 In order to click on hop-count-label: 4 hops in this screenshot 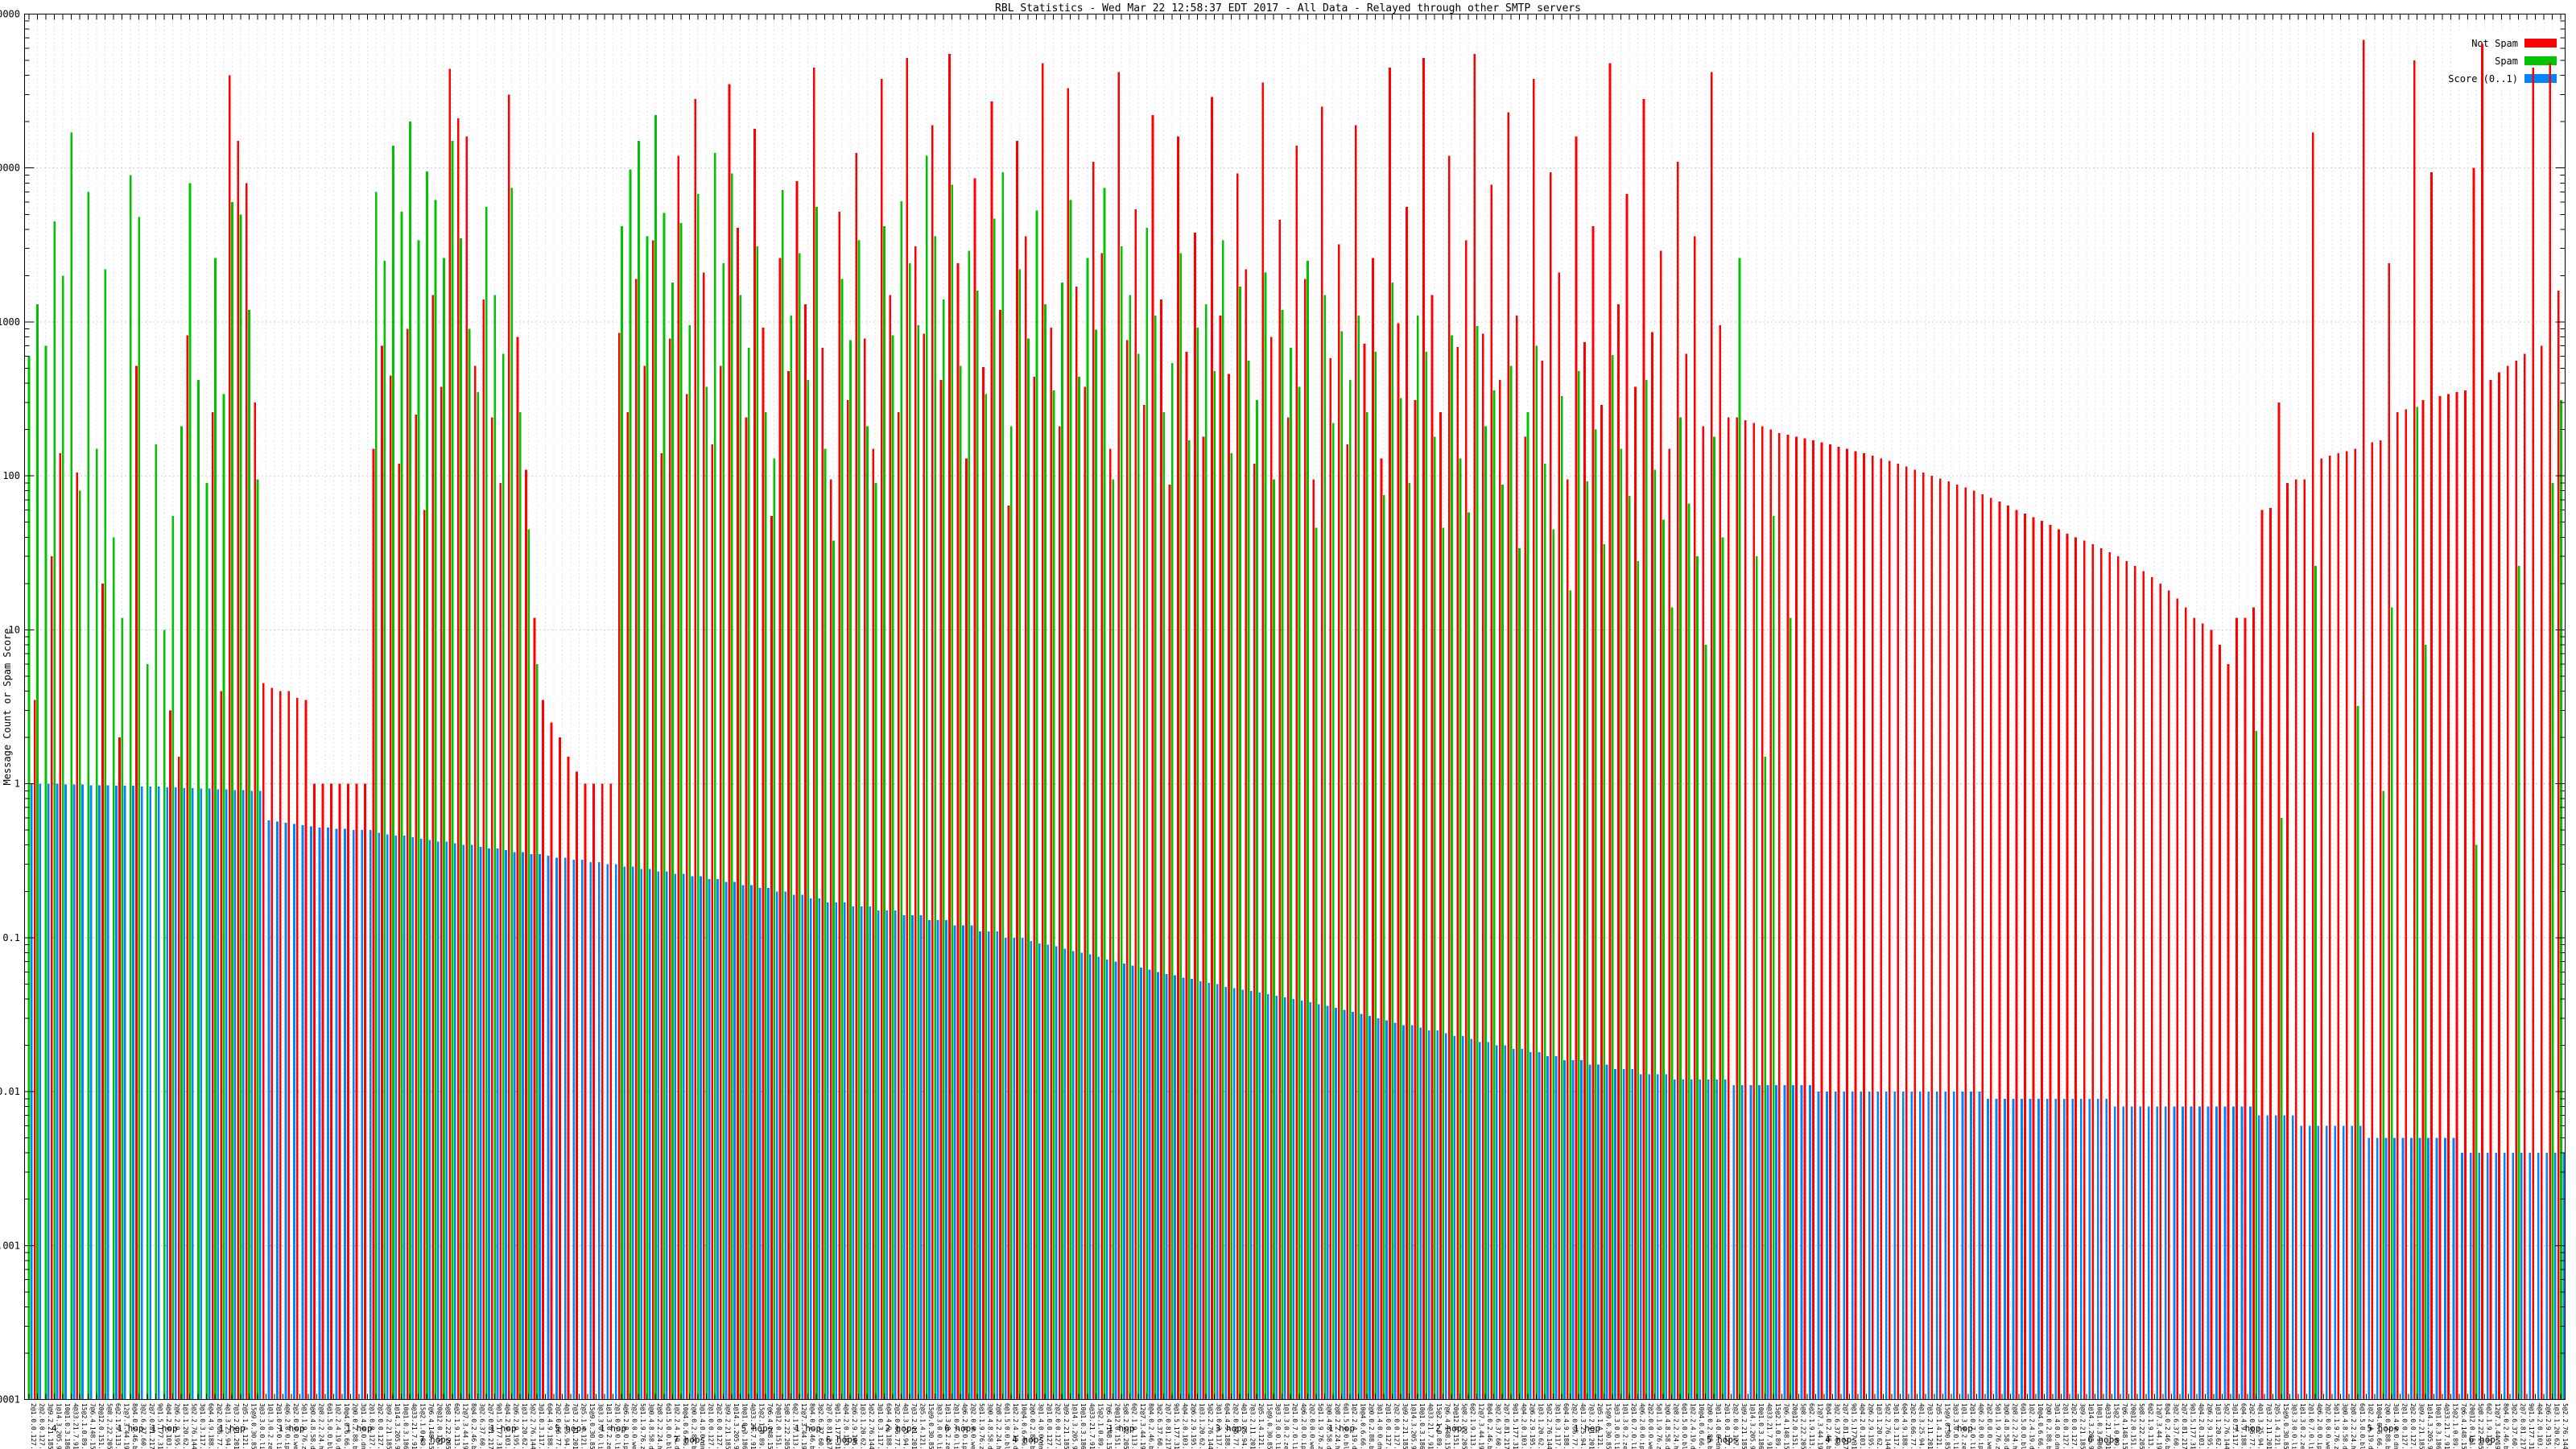, I will do `click(1028, 1440)`.